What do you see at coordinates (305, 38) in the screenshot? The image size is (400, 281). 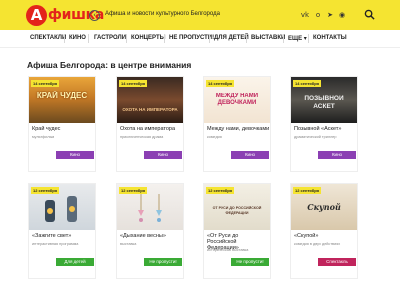 I see `chevron-down-icon: ▾` at bounding box center [305, 38].